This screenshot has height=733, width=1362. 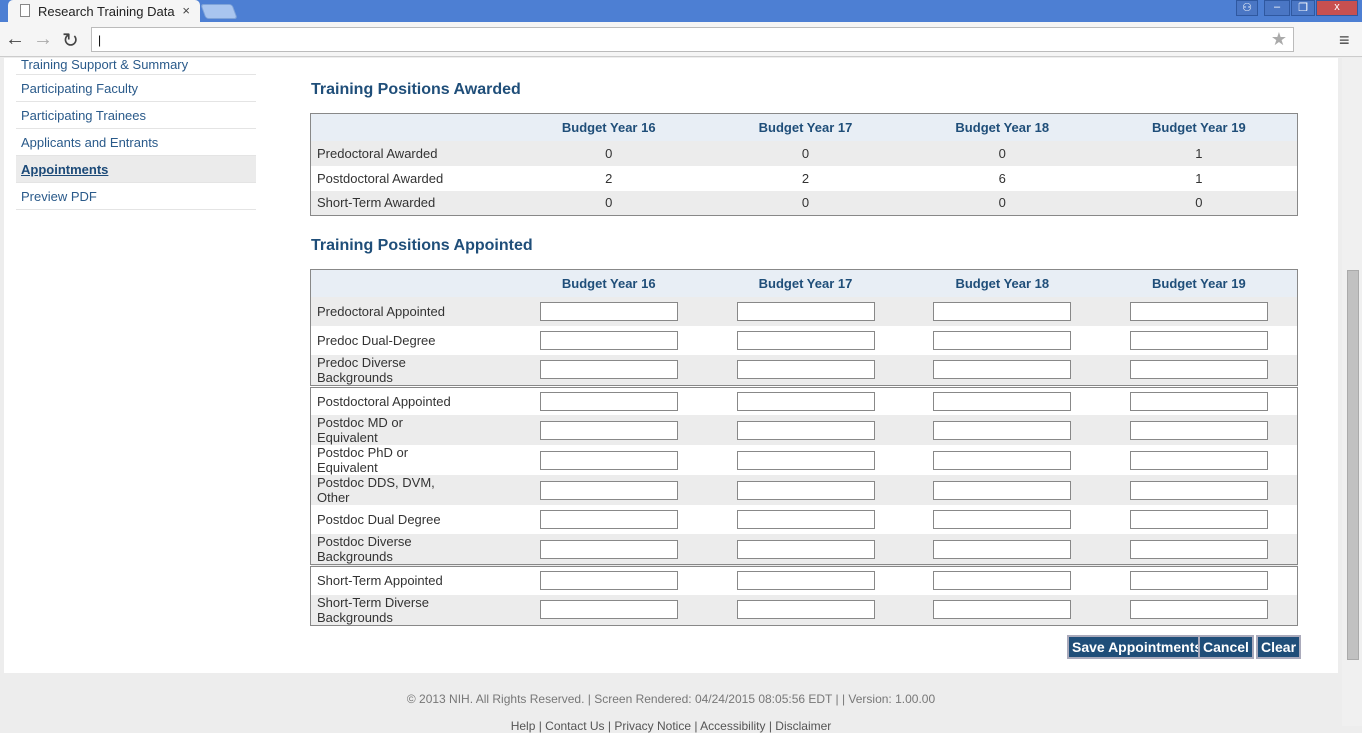 I want to click on row-label: Short-Term Diverse Backgrounds, so click(x=410, y=609).